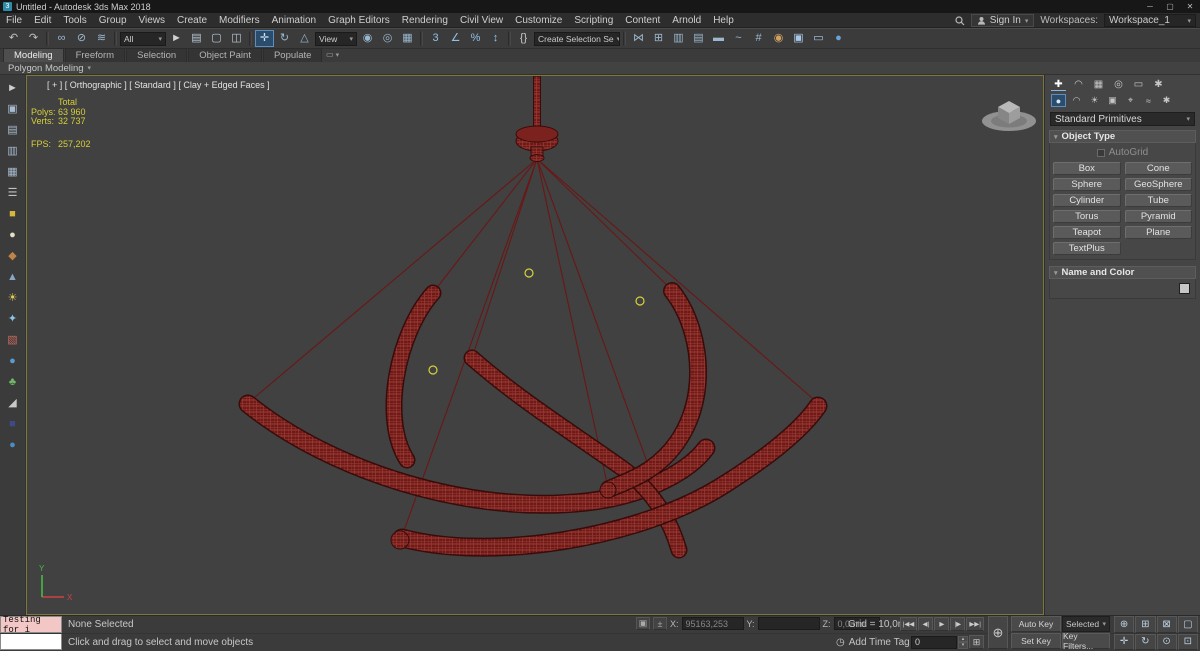  What do you see at coordinates (1036, 624) in the screenshot?
I see `auto-key-button: Auto Key` at bounding box center [1036, 624].